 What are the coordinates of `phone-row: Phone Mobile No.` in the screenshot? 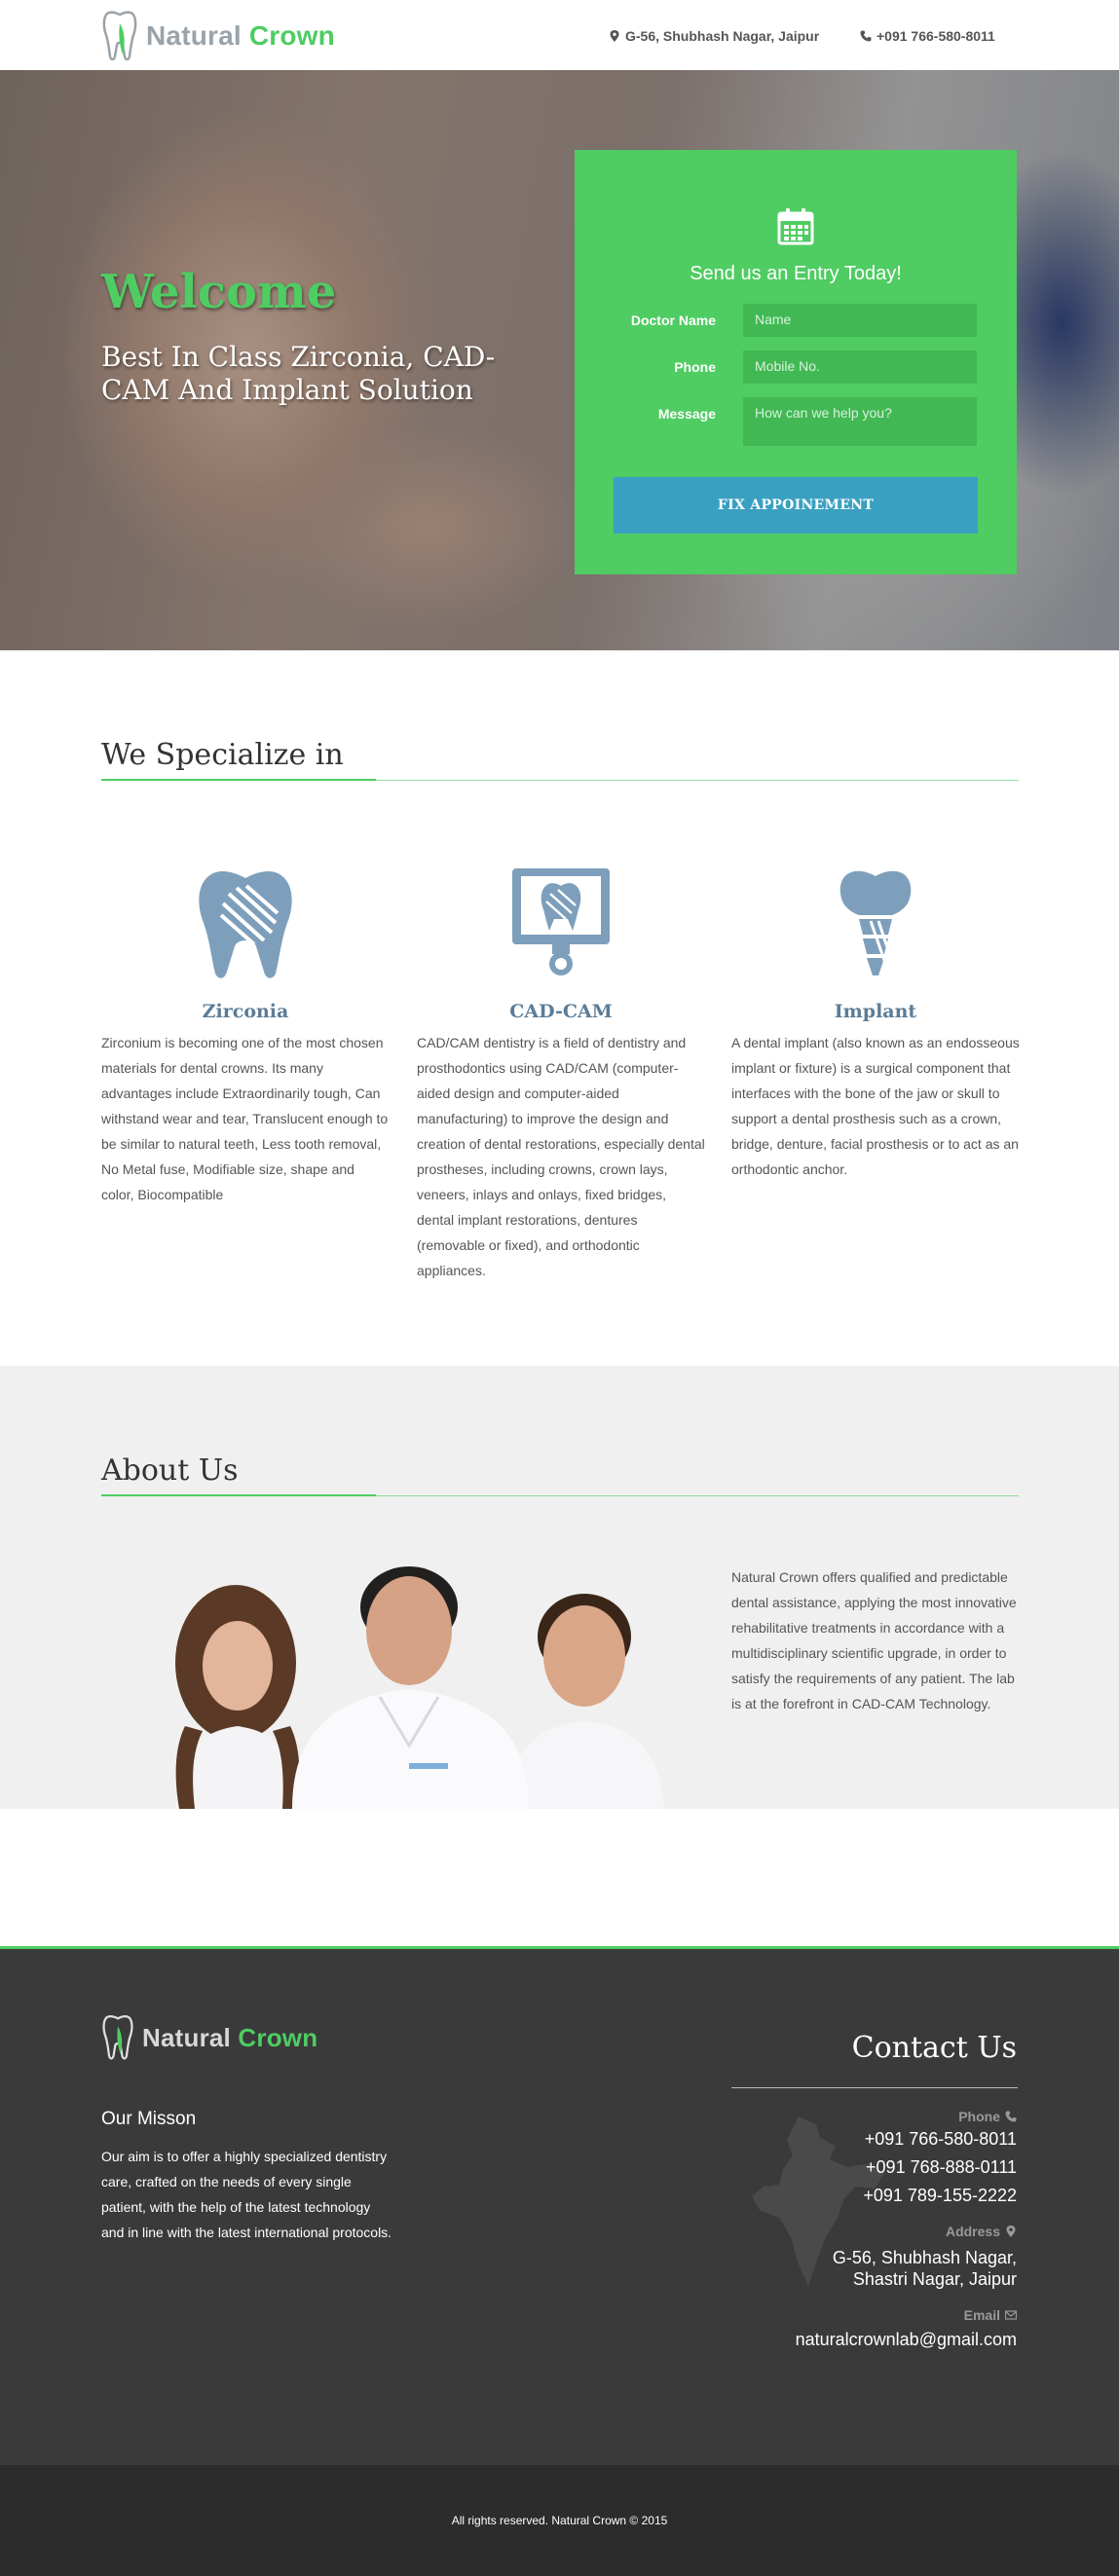 It's located at (796, 367).